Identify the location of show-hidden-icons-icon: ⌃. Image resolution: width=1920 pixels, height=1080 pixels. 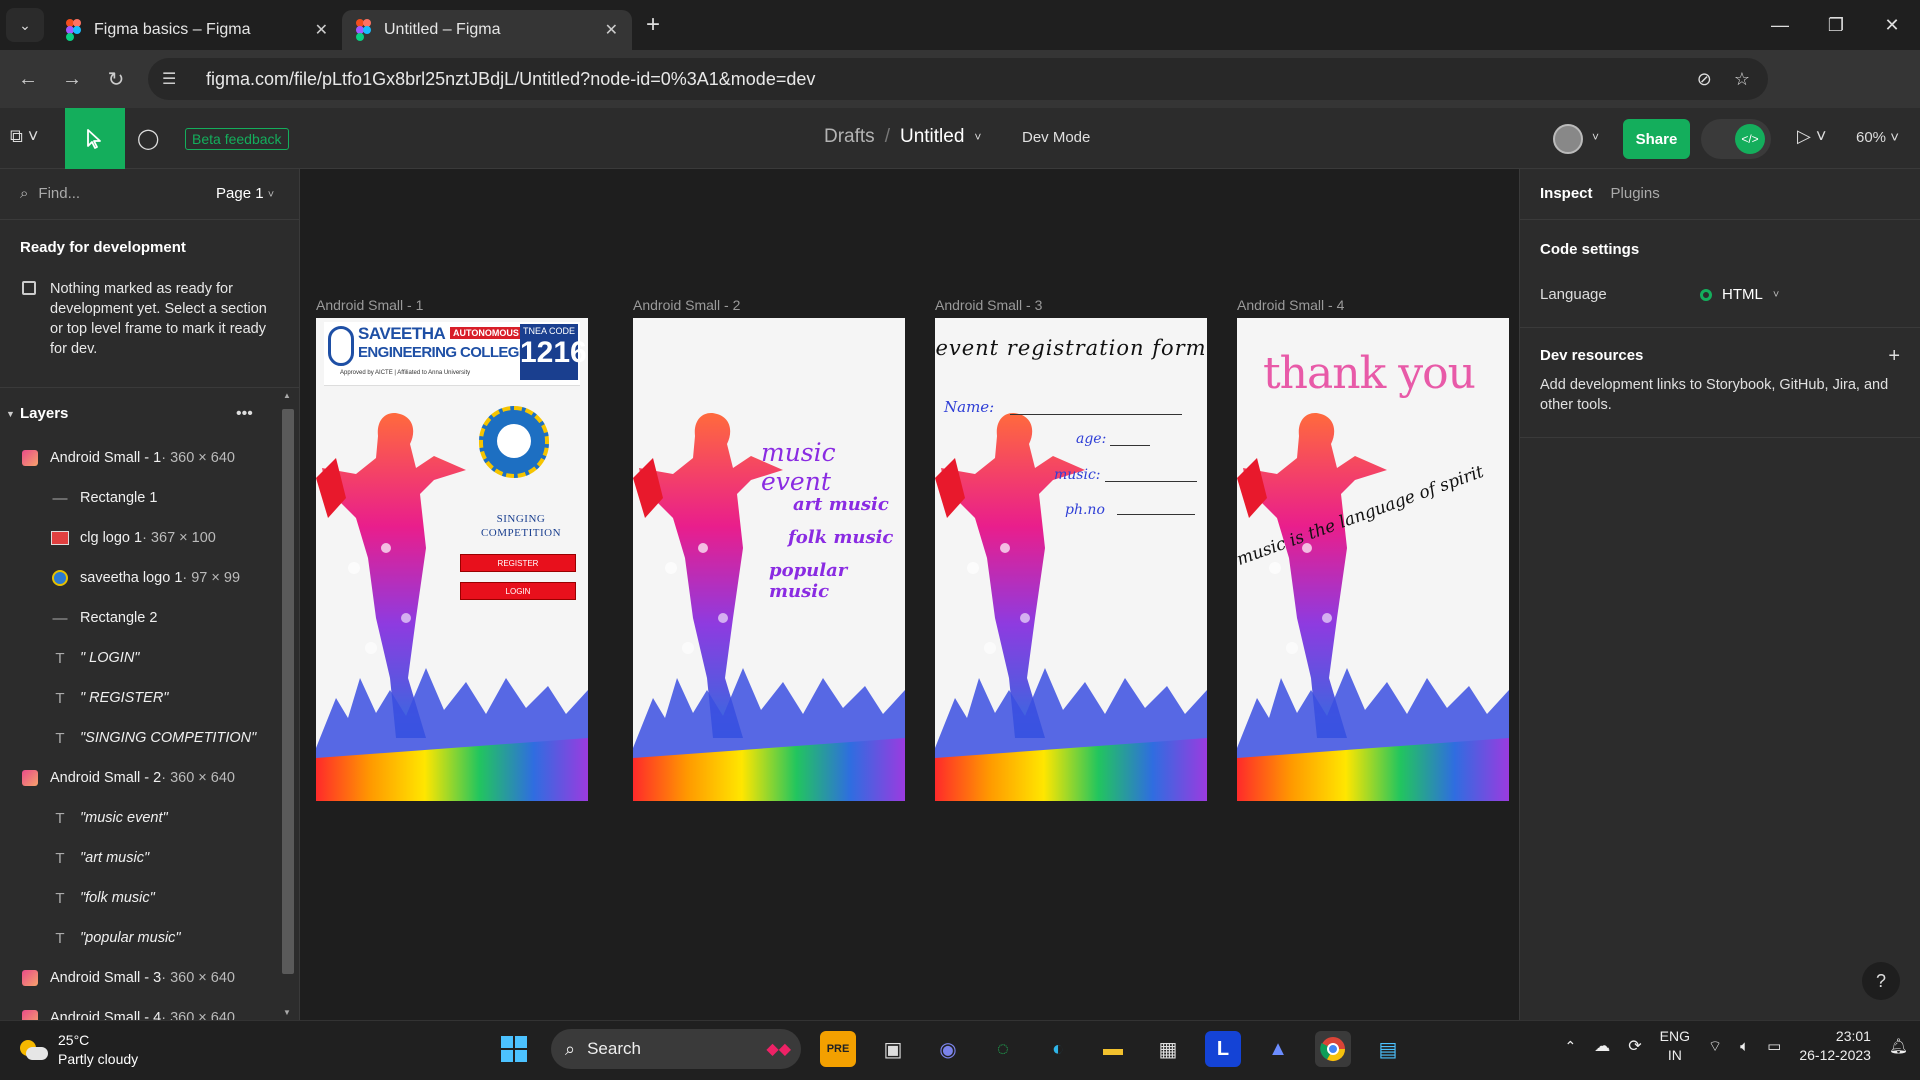
(1571, 1046).